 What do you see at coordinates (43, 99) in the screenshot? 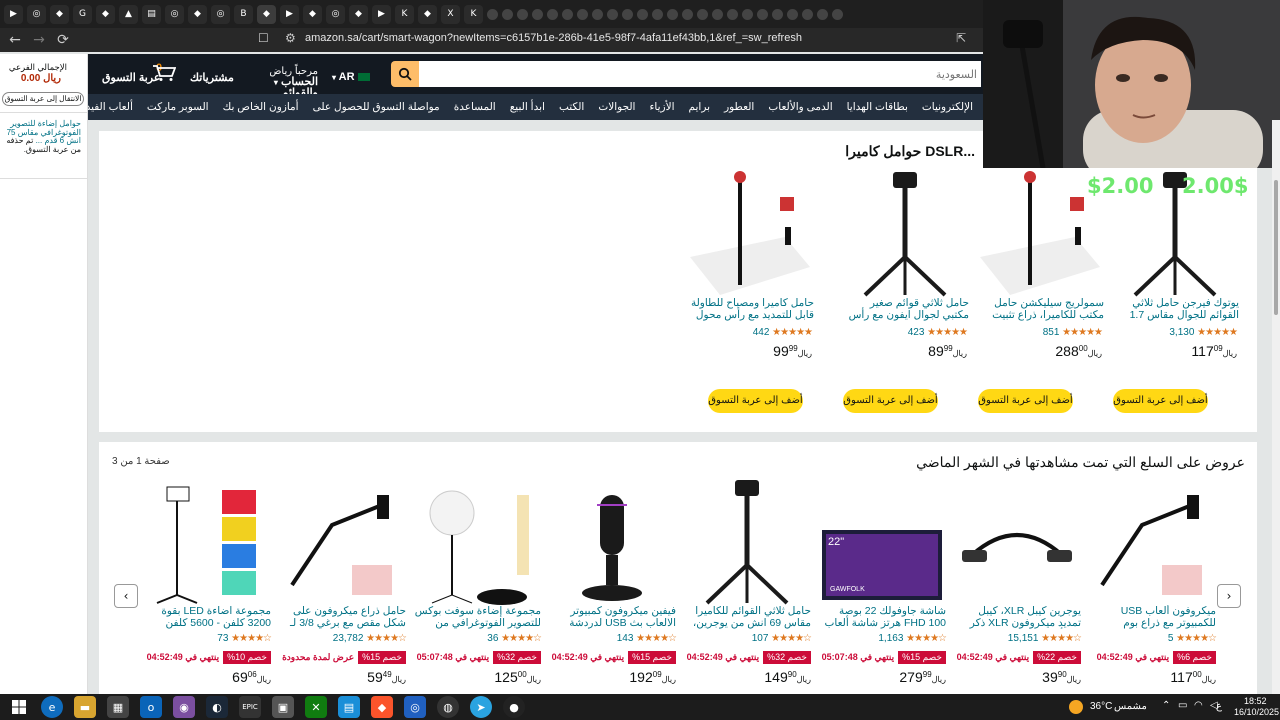
I see `go-to-cart-button: الانتقال إلى عربة التسوق` at bounding box center [43, 99].